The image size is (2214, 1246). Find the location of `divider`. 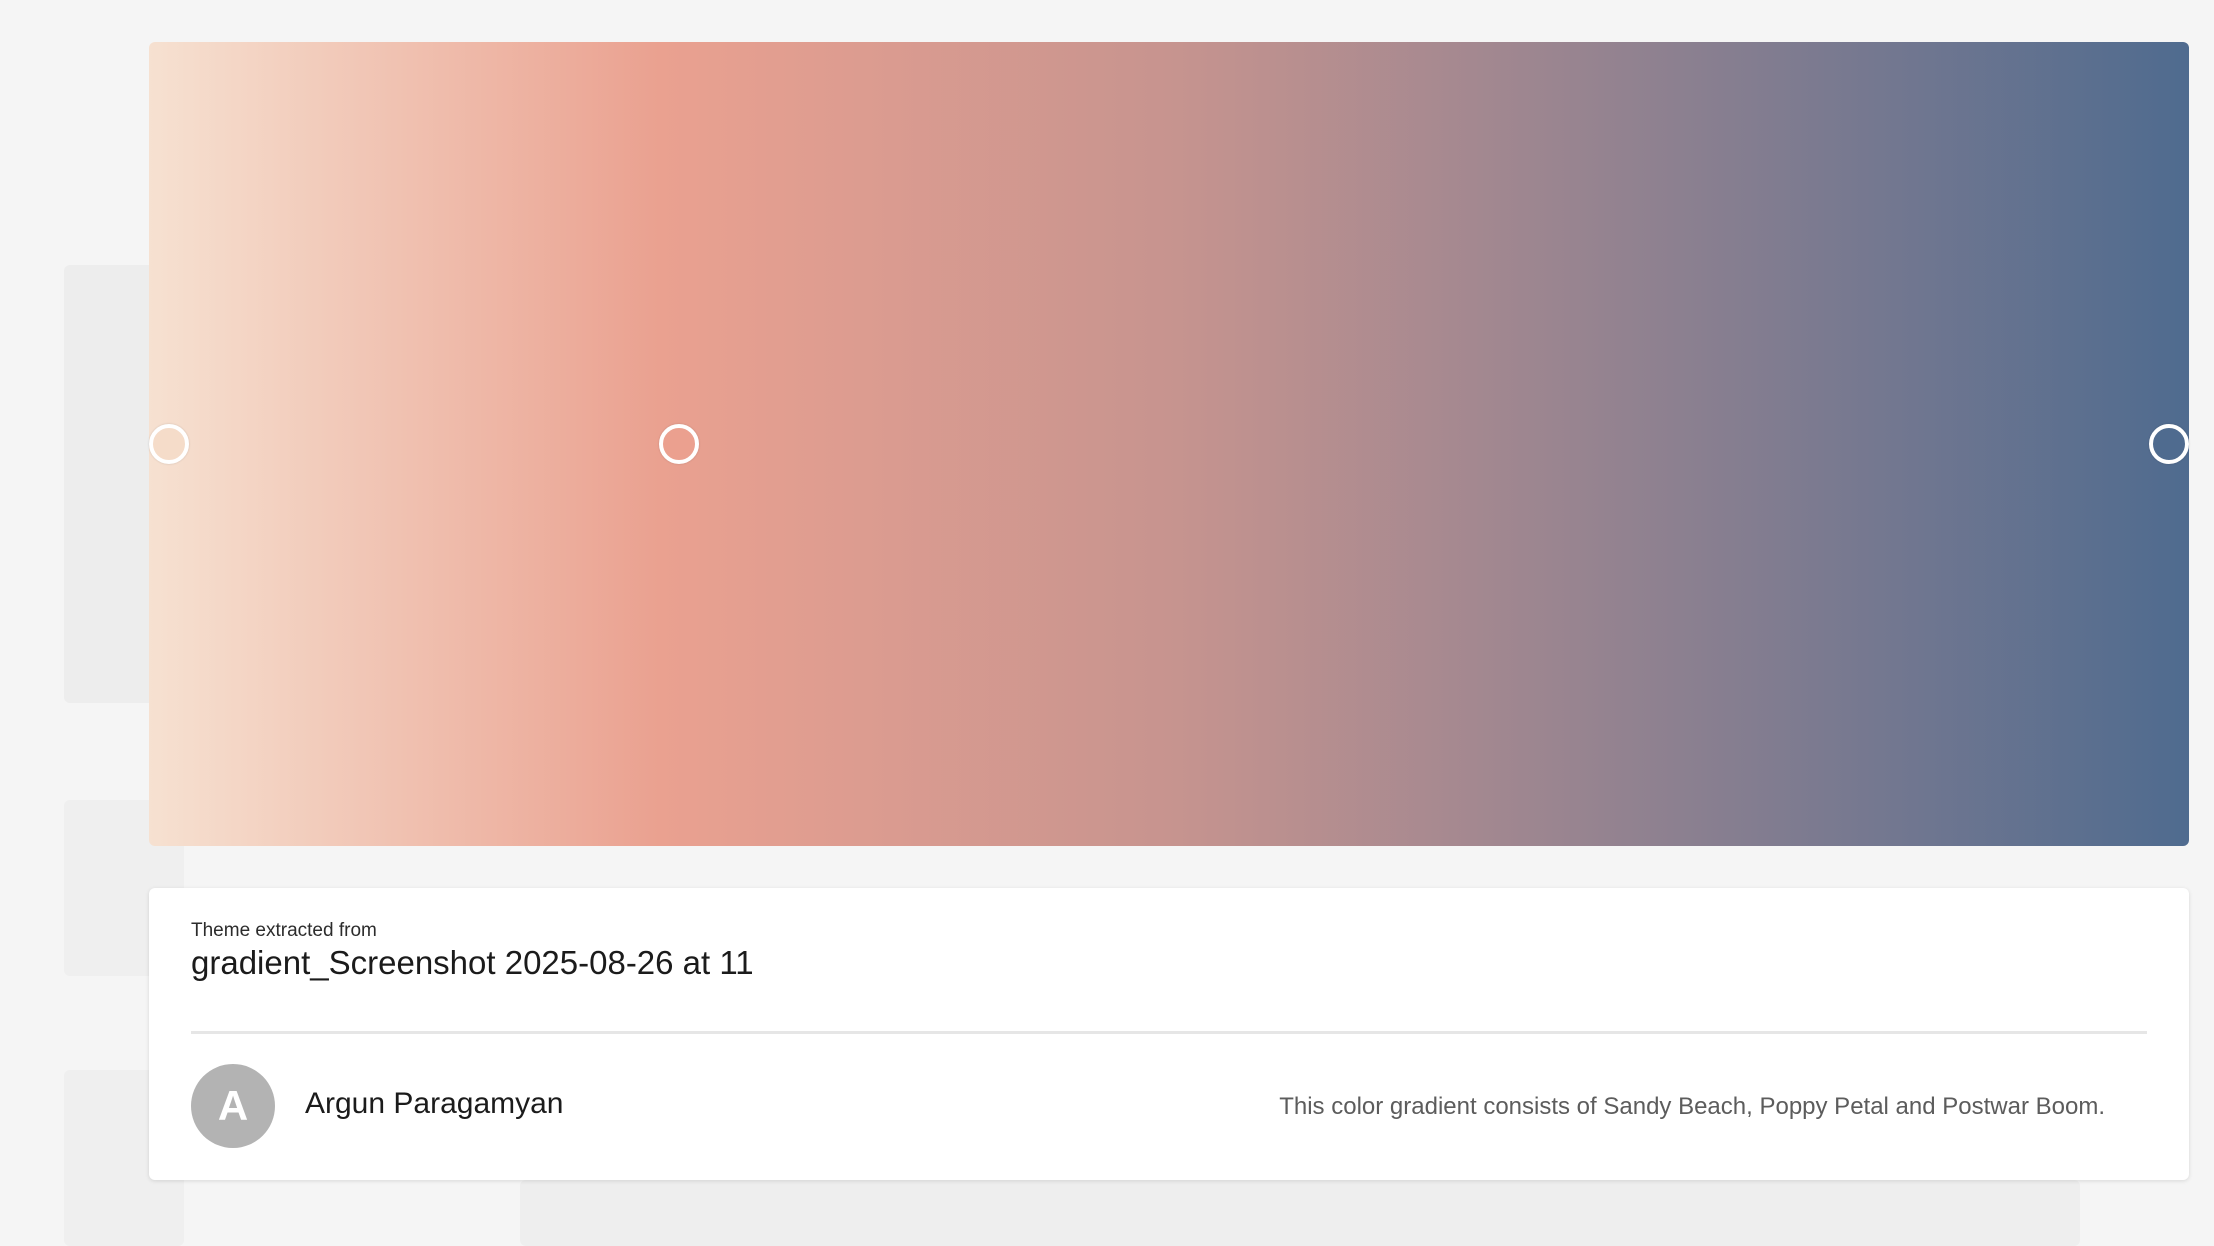

divider is located at coordinates (1169, 1032).